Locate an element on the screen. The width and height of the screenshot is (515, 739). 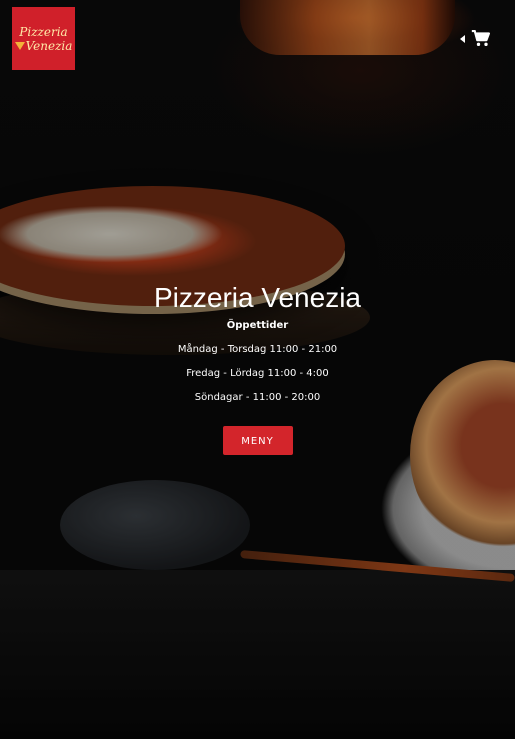
cart-button is located at coordinates (475, 38).